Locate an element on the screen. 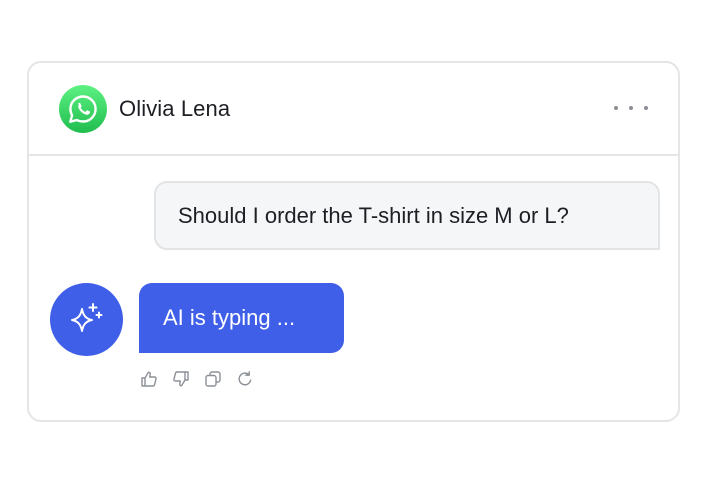 The image size is (708, 484). like-button is located at coordinates (149, 379).